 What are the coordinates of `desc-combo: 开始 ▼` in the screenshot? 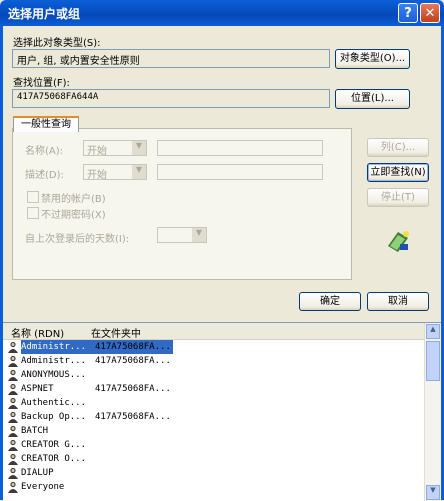 It's located at (115, 172).